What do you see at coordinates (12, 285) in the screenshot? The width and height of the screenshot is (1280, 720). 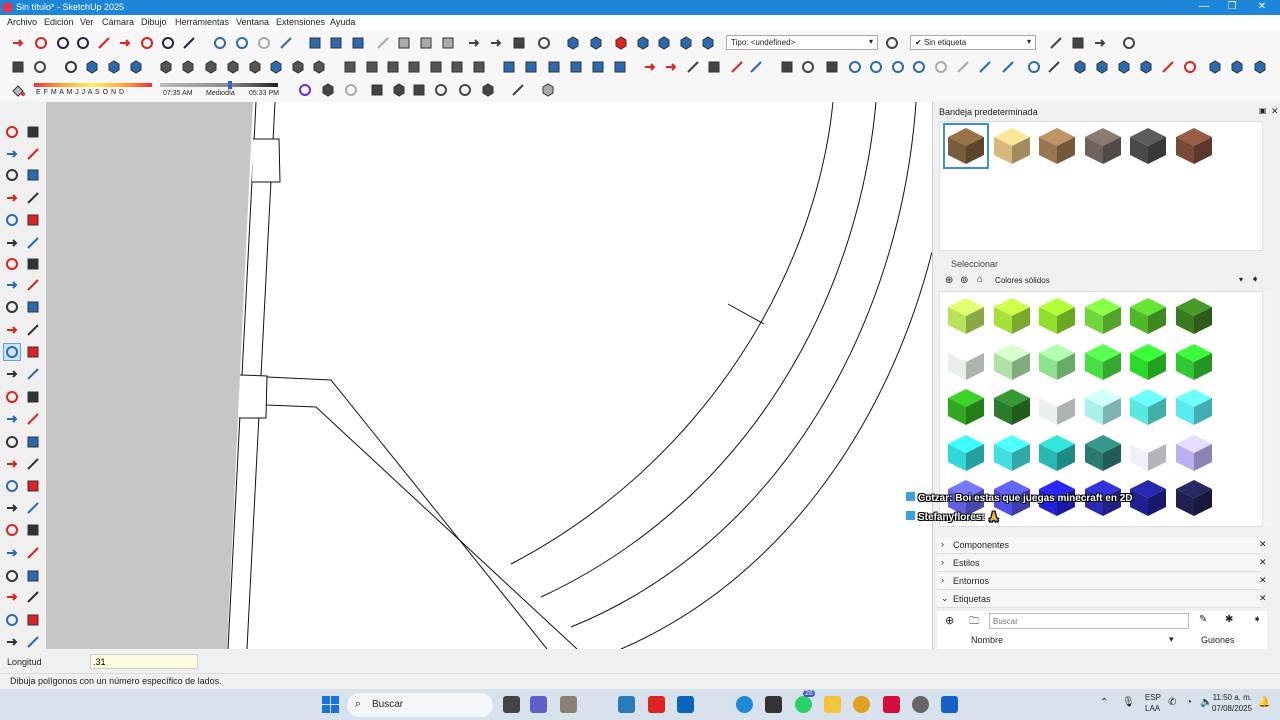 I see `pie-icon` at bounding box center [12, 285].